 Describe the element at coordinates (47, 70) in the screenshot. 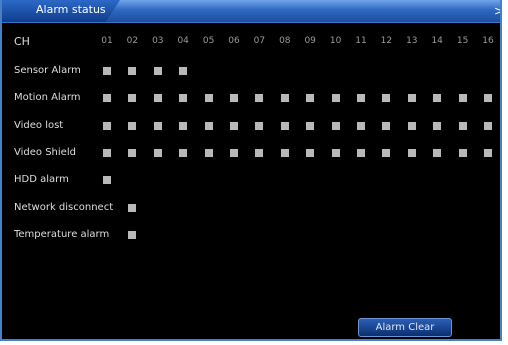

I see `alarm-row-label: Sensor Alarm` at that location.